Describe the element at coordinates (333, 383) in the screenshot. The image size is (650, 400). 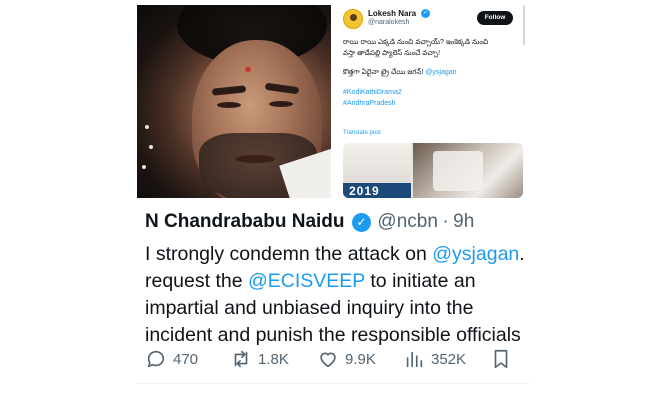
I see `divider` at that location.